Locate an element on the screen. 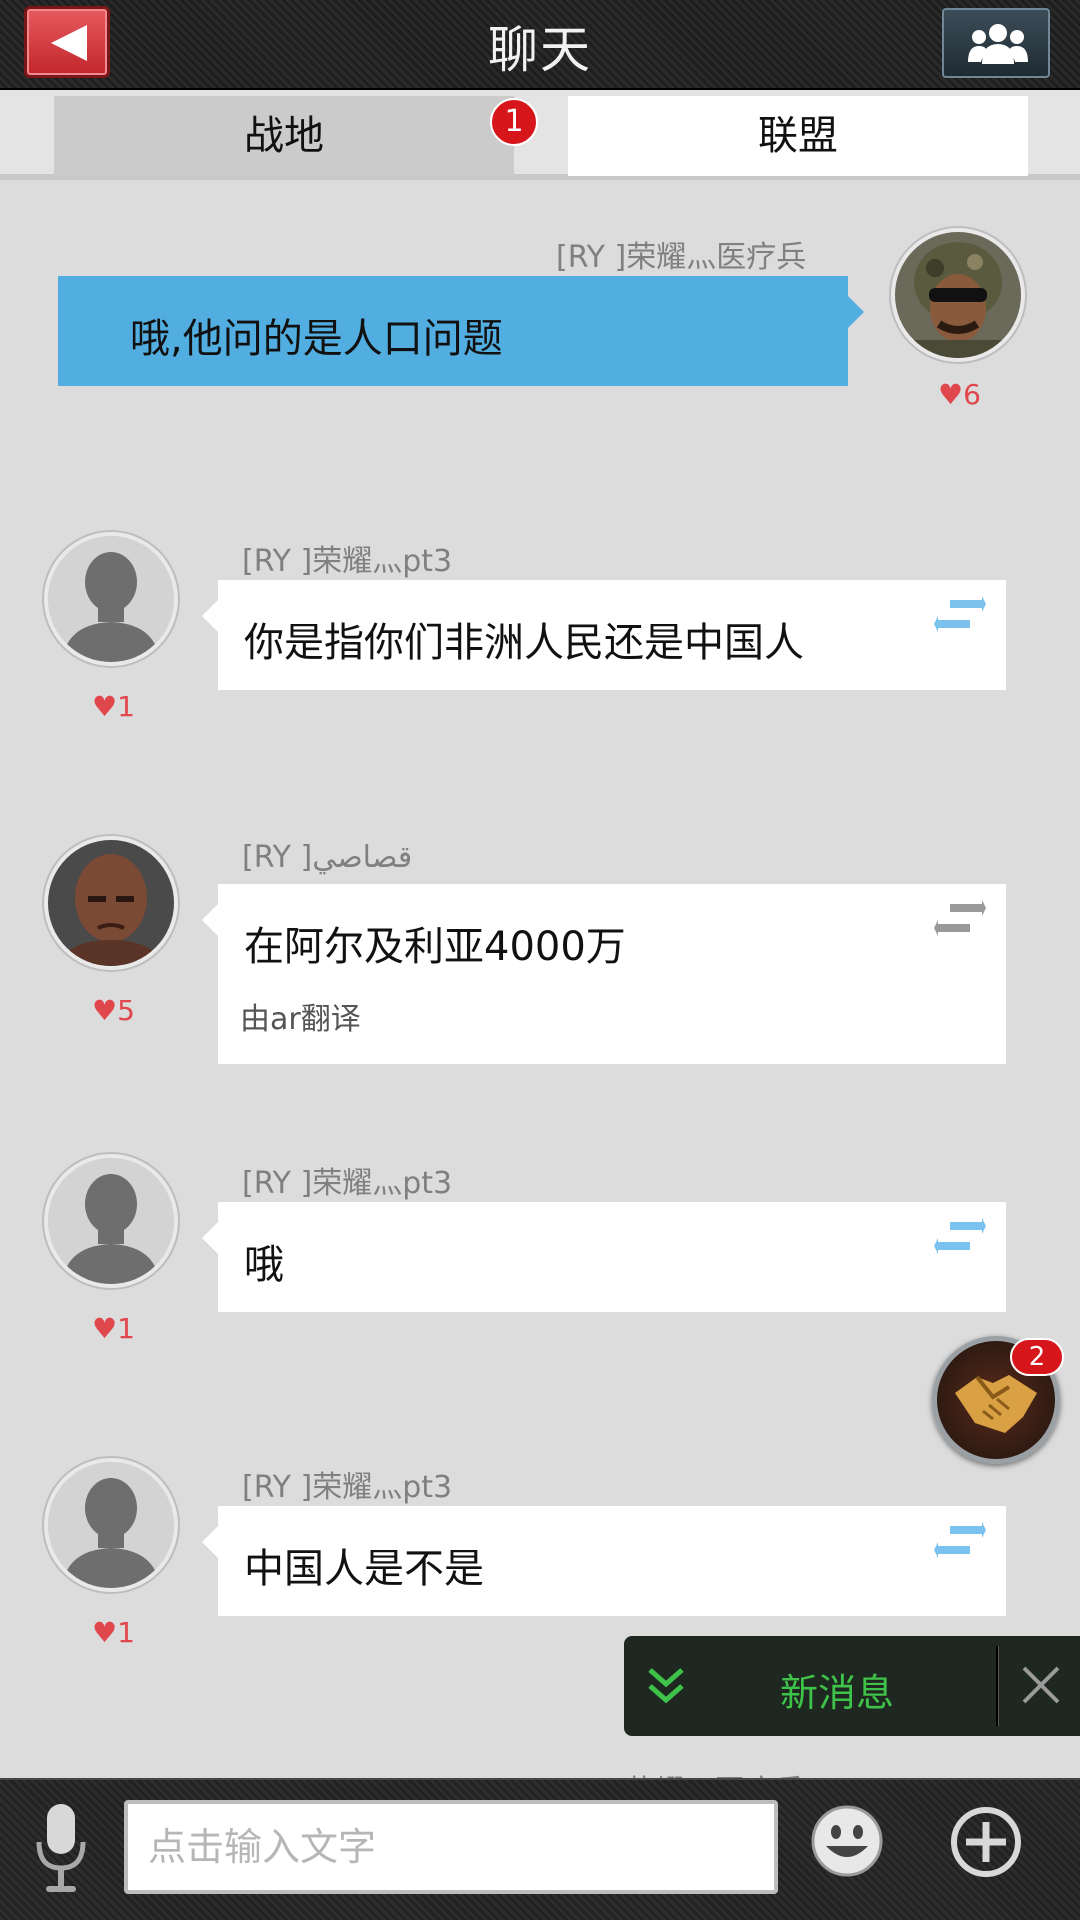 The height and width of the screenshot is (1920, 1080). top-bar: 聊天 is located at coordinates (540, 45).